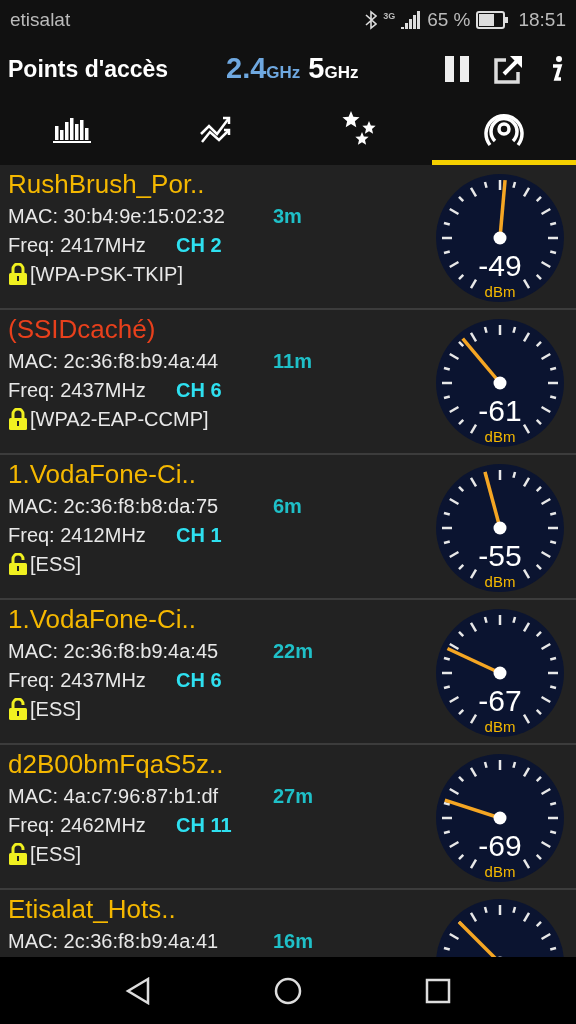 The image size is (576, 1024). What do you see at coordinates (293, 651) in the screenshot?
I see `distance: 22m` at bounding box center [293, 651].